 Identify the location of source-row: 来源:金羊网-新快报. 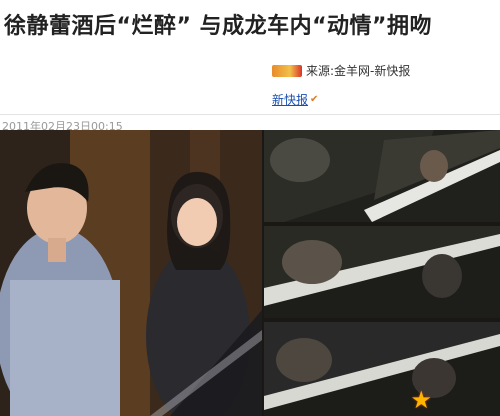
(341, 70).